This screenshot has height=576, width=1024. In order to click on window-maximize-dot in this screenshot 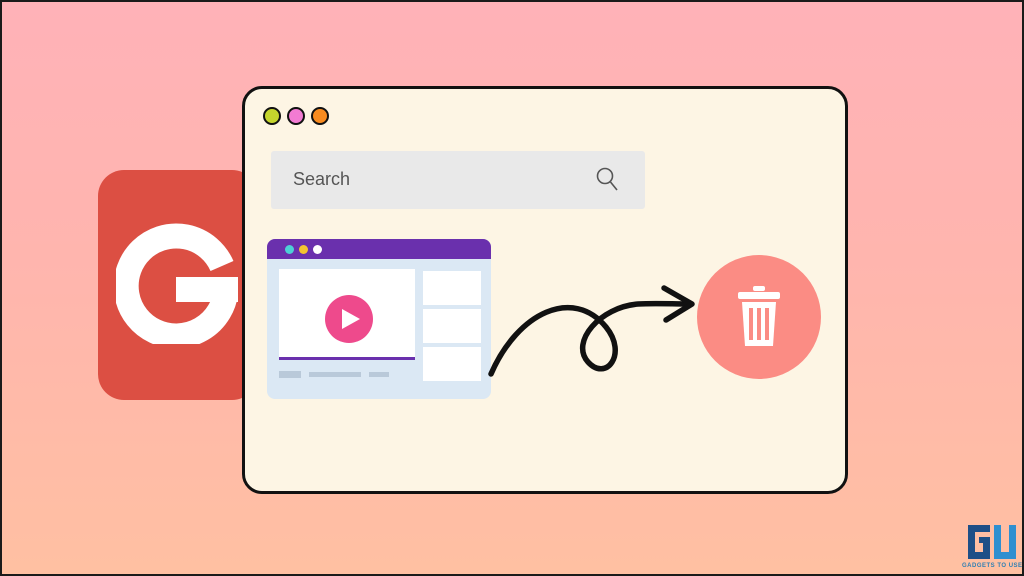, I will do `click(320, 116)`.